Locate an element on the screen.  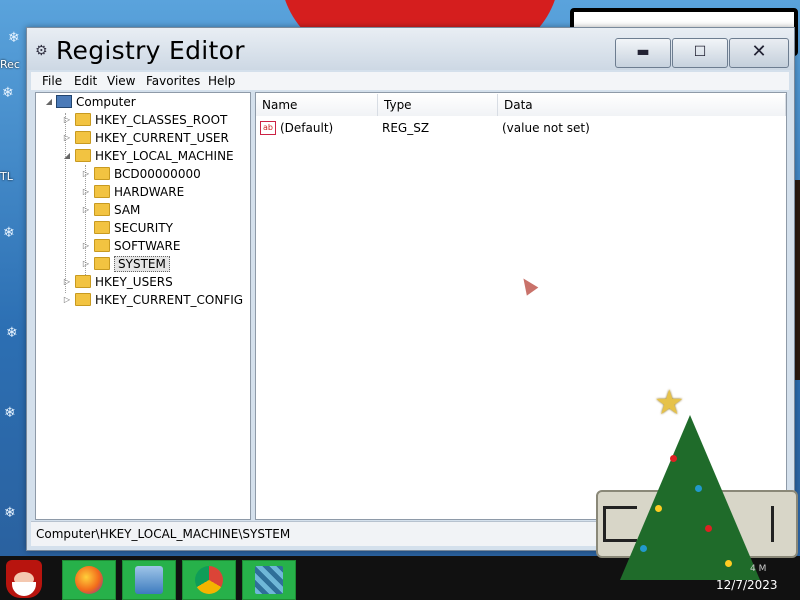
tree-node-software: SOFTWARE is located at coordinates (137, 246).